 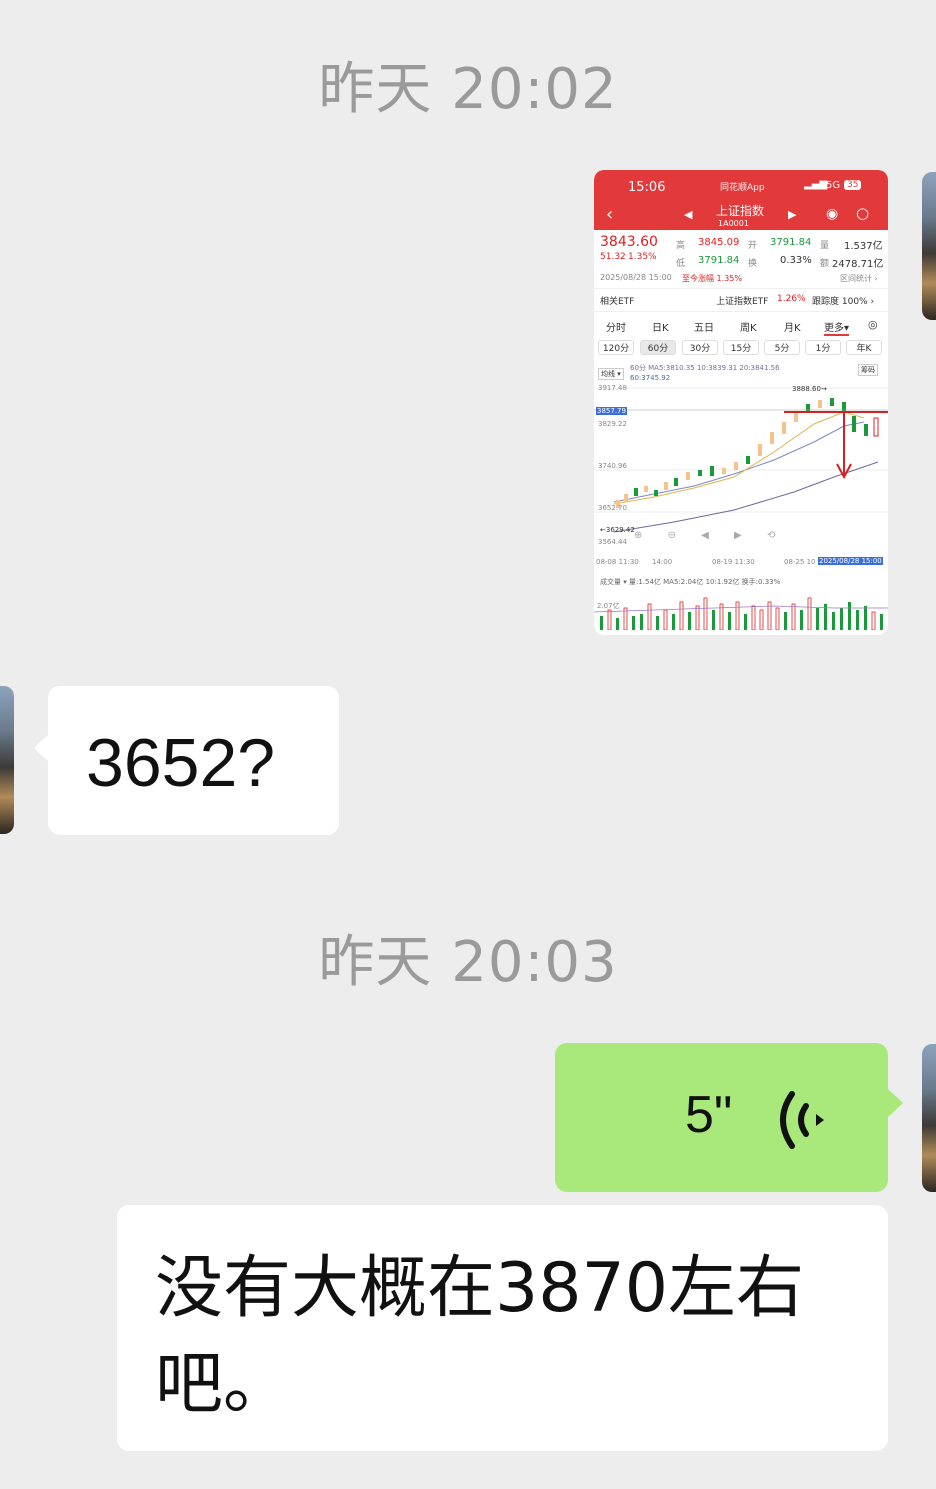 What do you see at coordinates (609, 214) in the screenshot?
I see `back-icon: ‹` at bounding box center [609, 214].